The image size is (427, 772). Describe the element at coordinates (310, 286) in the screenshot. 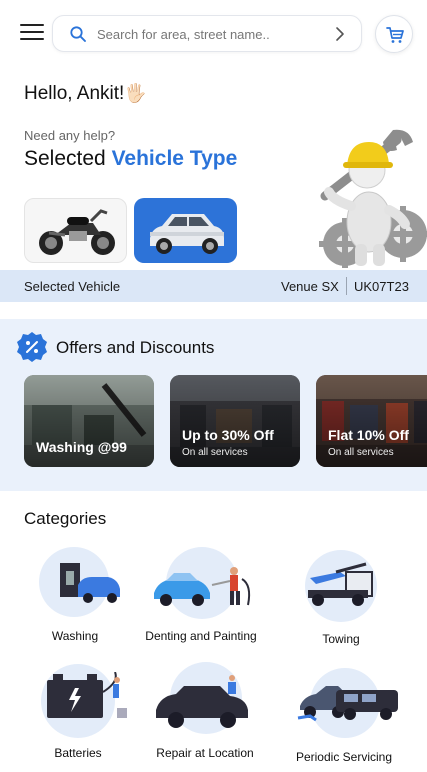

I see `vehicle-model: Venue SX` at that location.